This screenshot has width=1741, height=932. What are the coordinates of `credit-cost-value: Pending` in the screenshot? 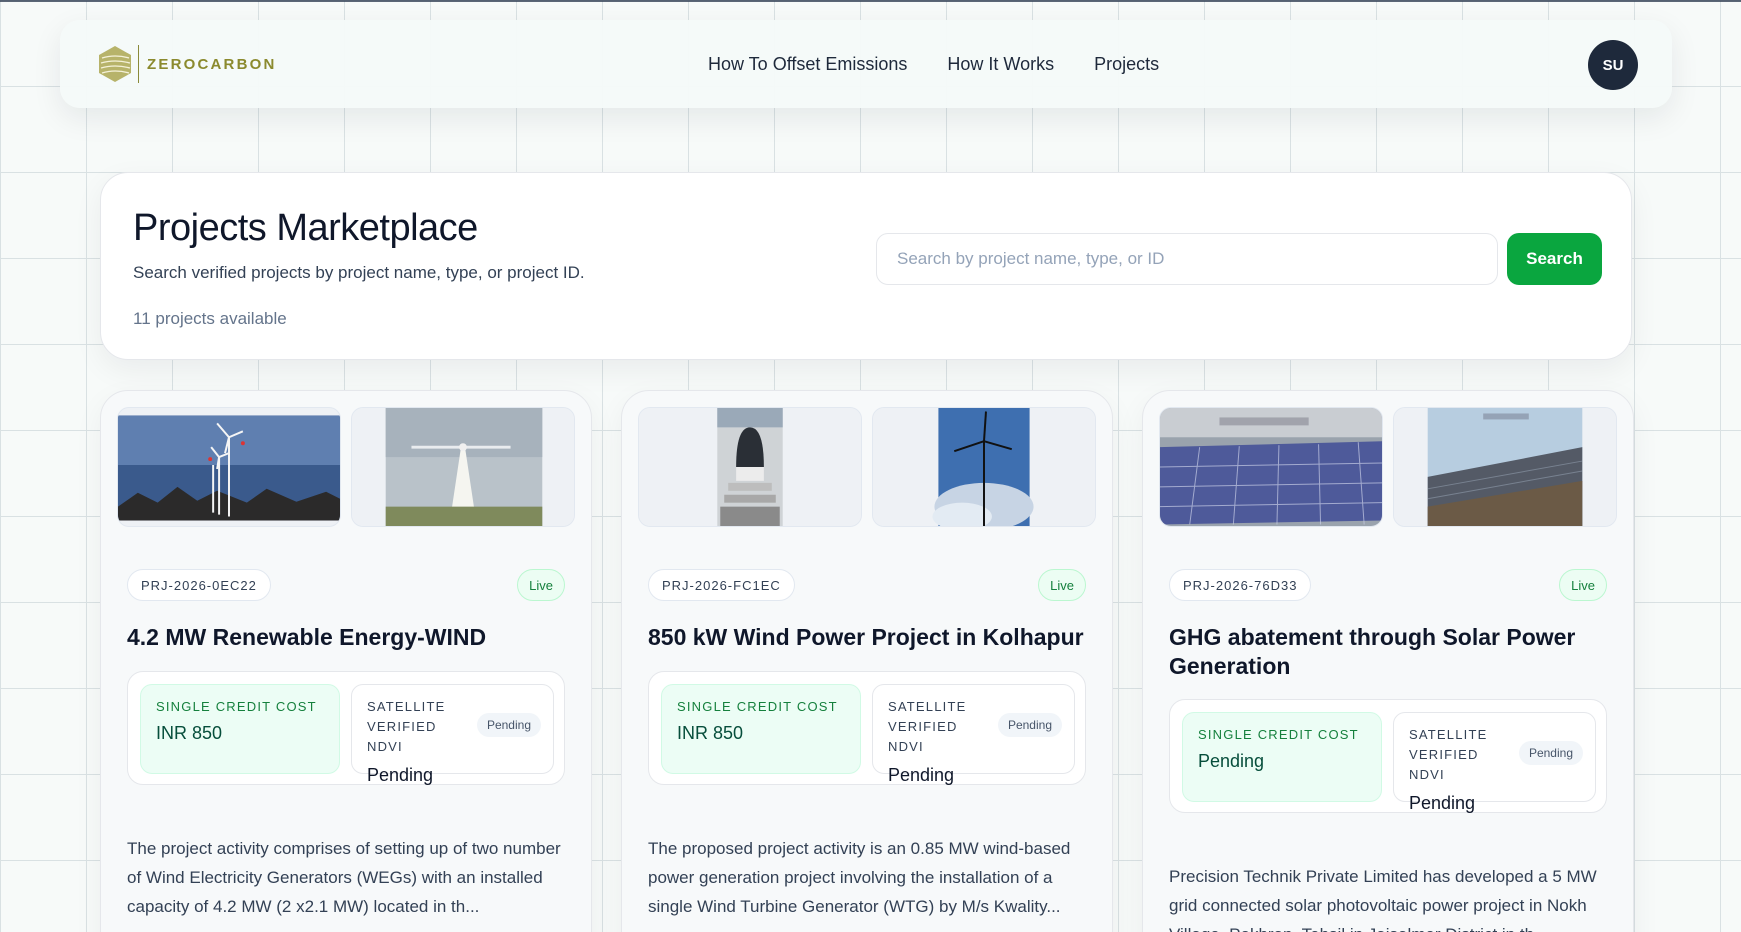 It's located at (1231, 761).